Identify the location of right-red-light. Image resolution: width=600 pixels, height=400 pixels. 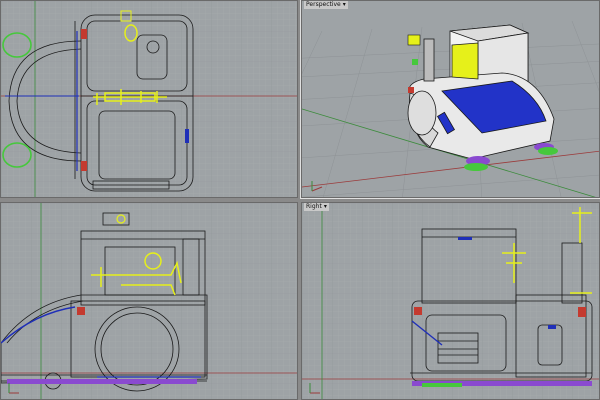
(582, 312).